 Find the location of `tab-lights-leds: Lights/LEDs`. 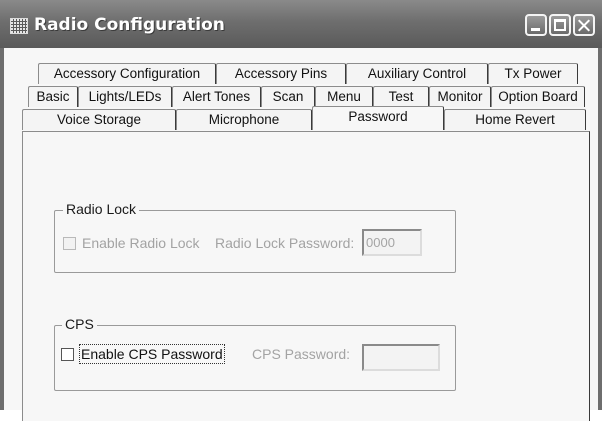

tab-lights-leds: Lights/LEDs is located at coordinates (125, 96).